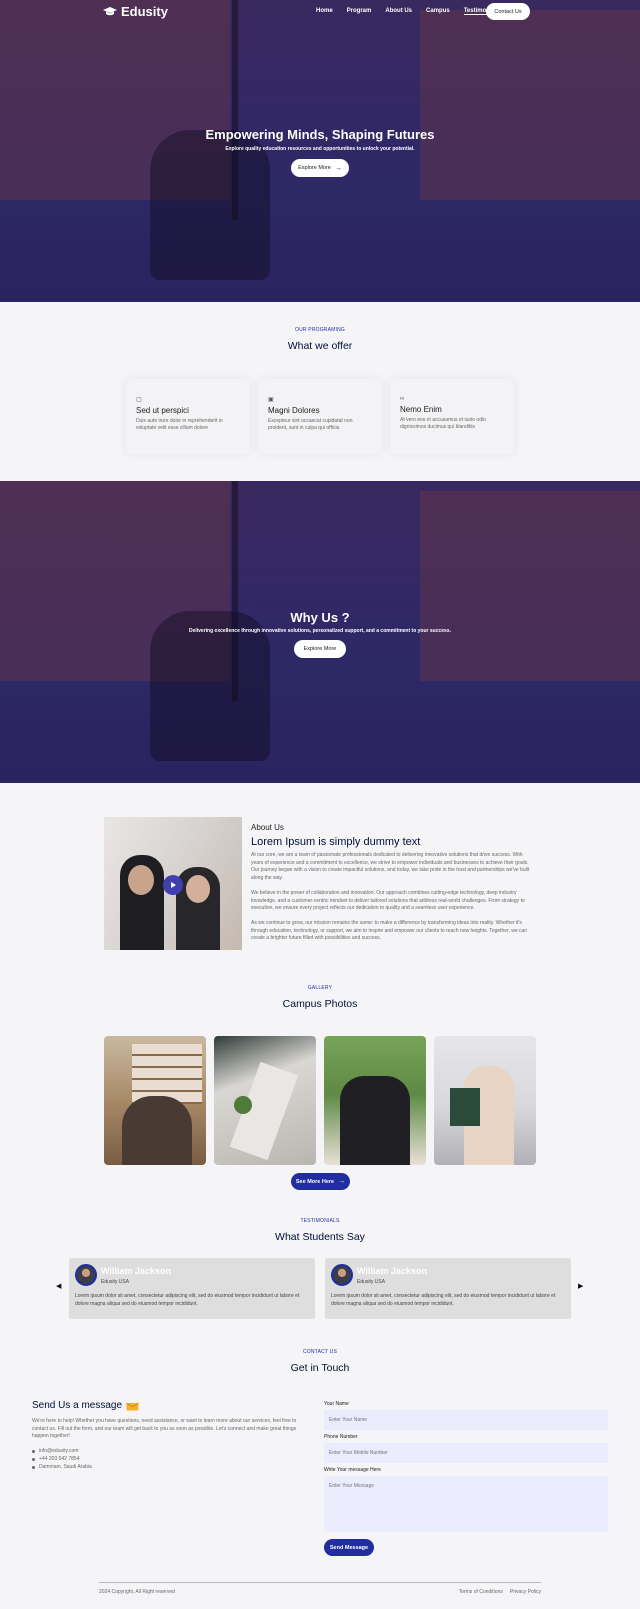 This screenshot has height=1609, width=640. I want to click on contact-phone: +44 203 542 7854, so click(62, 1459).